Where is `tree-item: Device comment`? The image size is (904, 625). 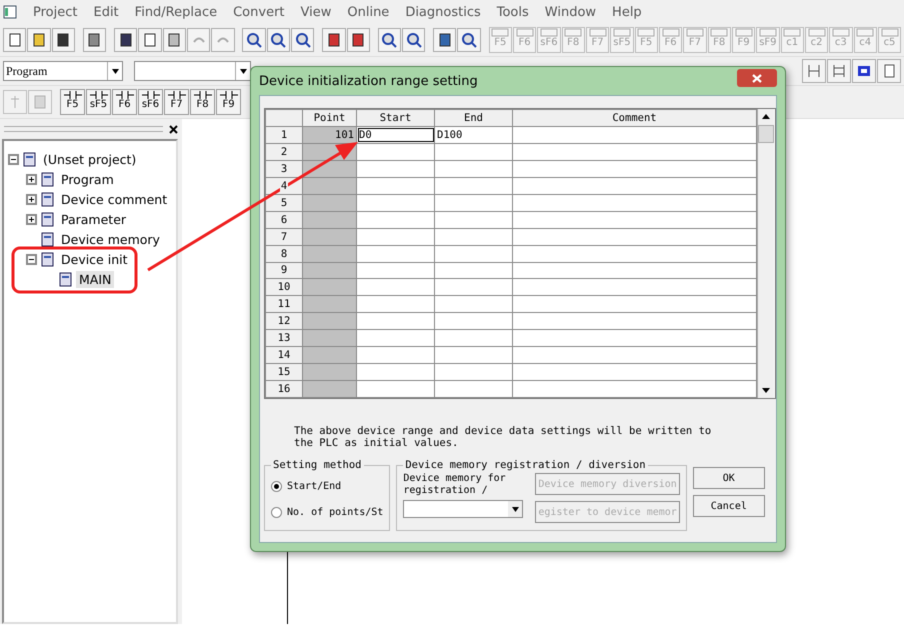
tree-item: Device comment is located at coordinates (114, 199).